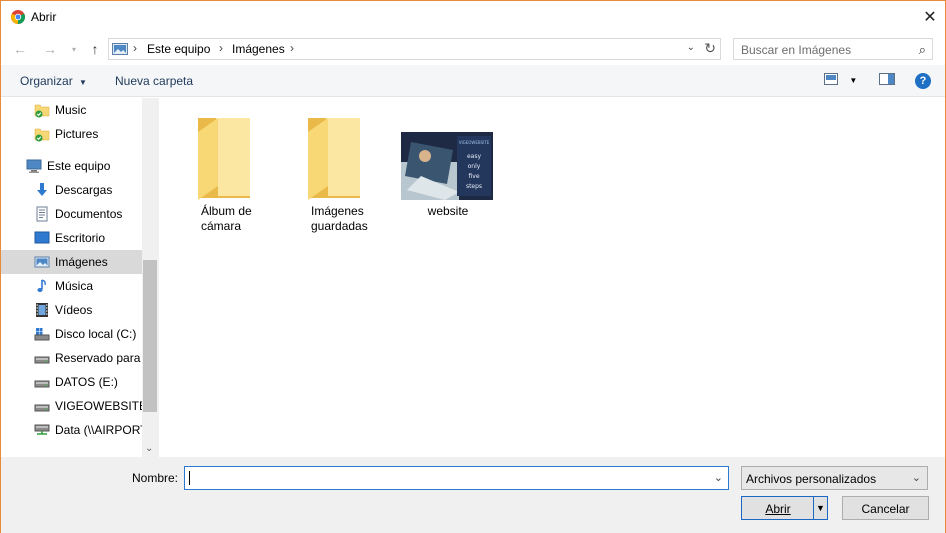  What do you see at coordinates (42, 214) in the screenshot?
I see `document-icon` at bounding box center [42, 214].